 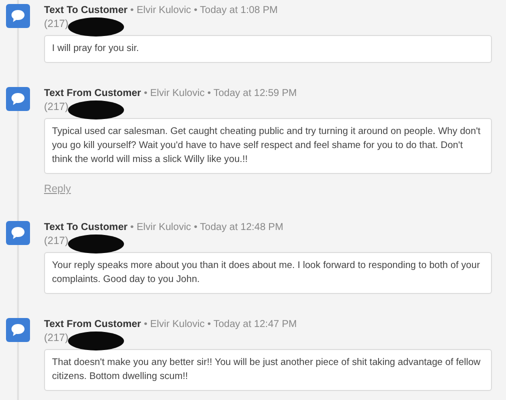 I want to click on message-text: Your reply speaks more about you than it does about me. I look forward to responding to both of your complaints. Good day to you John., so click(x=268, y=273).